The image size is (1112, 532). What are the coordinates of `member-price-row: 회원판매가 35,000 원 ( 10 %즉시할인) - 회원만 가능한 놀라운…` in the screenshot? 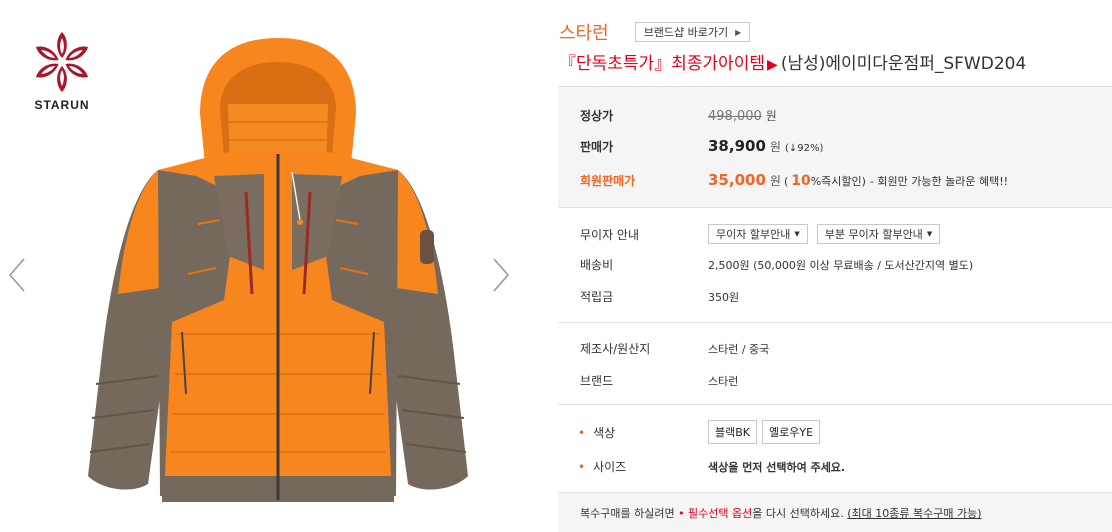 It's located at (794, 180).